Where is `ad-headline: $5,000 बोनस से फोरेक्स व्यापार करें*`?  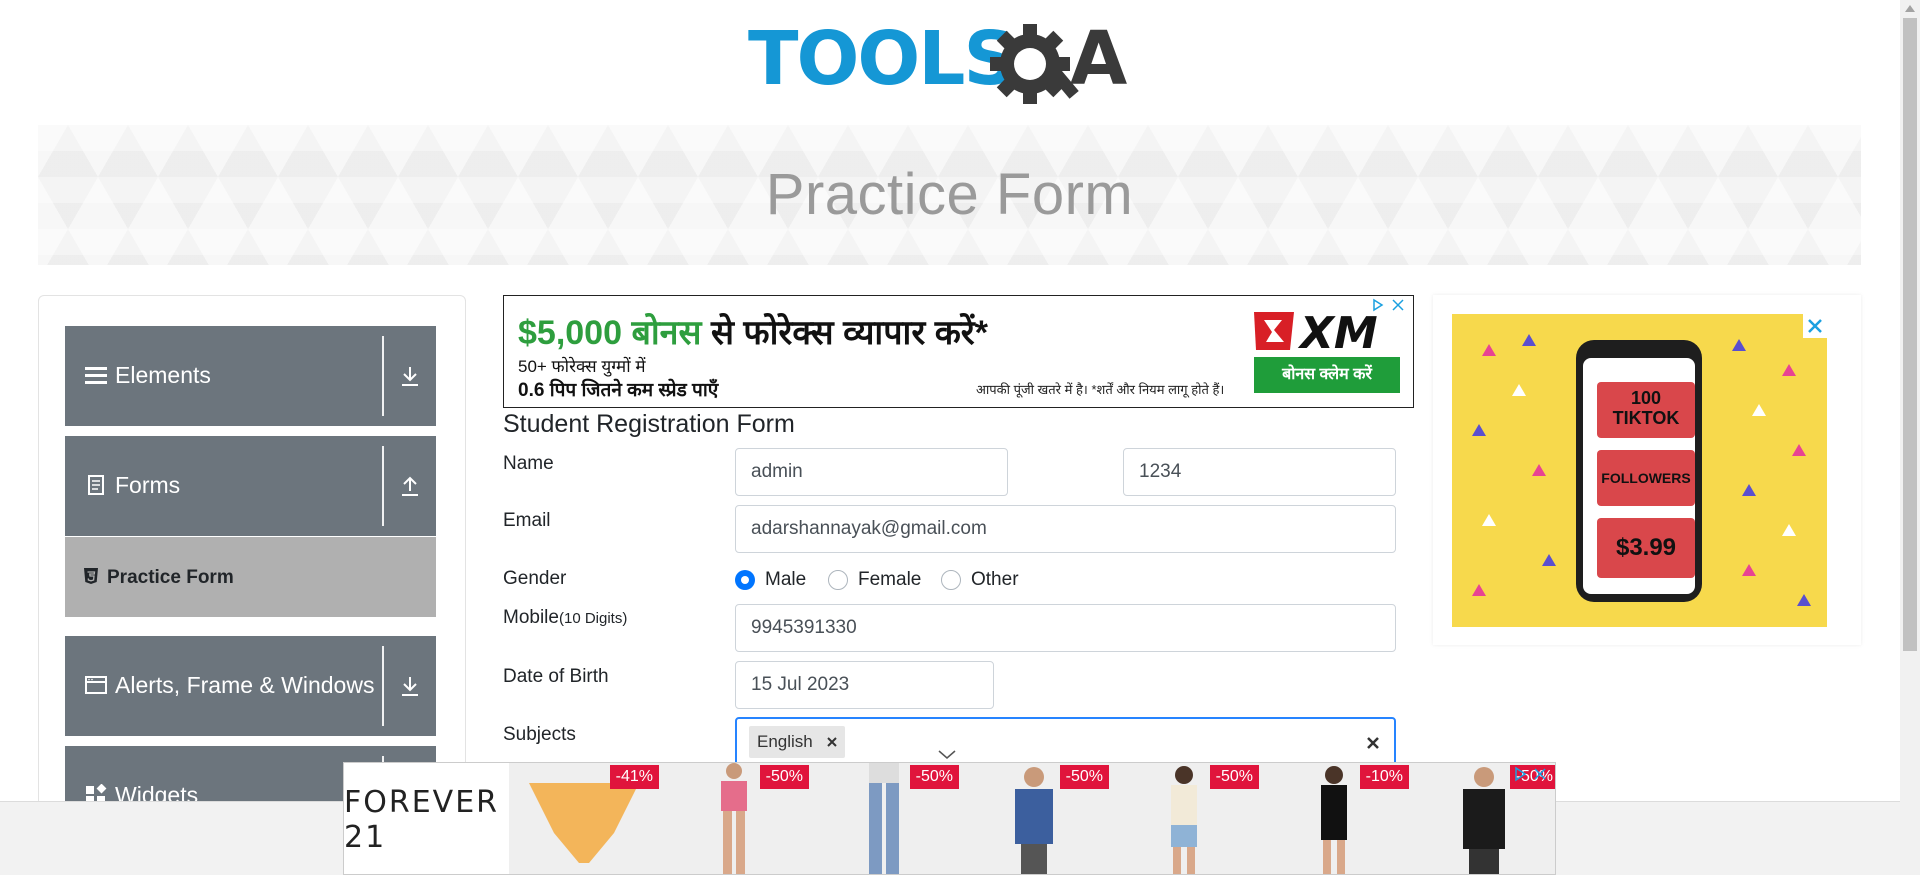
ad-headline: $5,000 बोनस से फोरेक्स व्यापार करें* is located at coordinates (753, 331).